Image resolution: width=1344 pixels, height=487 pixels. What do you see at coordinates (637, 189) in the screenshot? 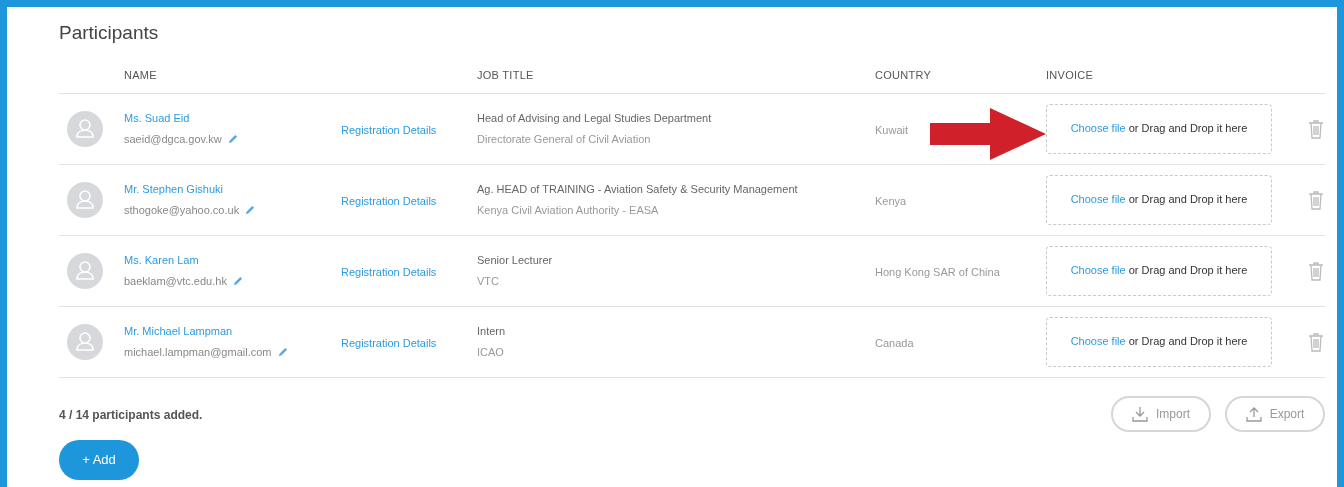
I see `job-title: Ag. HEAD of TRAINING - Aviation Safety & Security Management` at bounding box center [637, 189].